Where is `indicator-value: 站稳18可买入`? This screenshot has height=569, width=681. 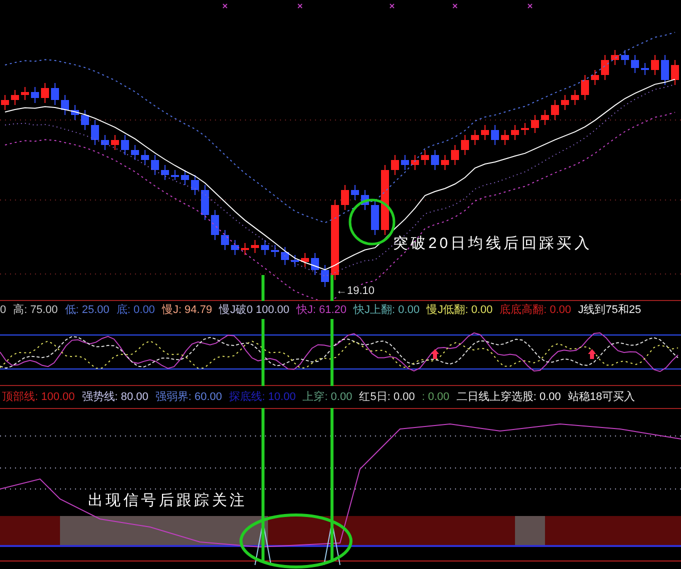 indicator-value: 站稳18可买入 is located at coordinates (602, 397).